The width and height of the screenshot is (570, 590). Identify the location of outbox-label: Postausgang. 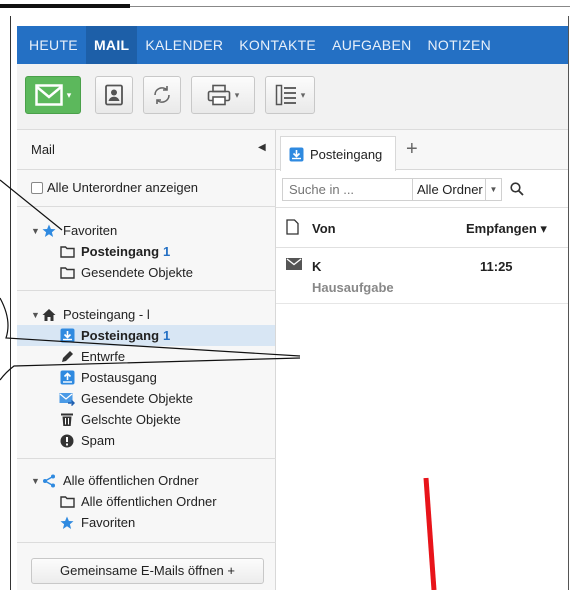
(119, 377).